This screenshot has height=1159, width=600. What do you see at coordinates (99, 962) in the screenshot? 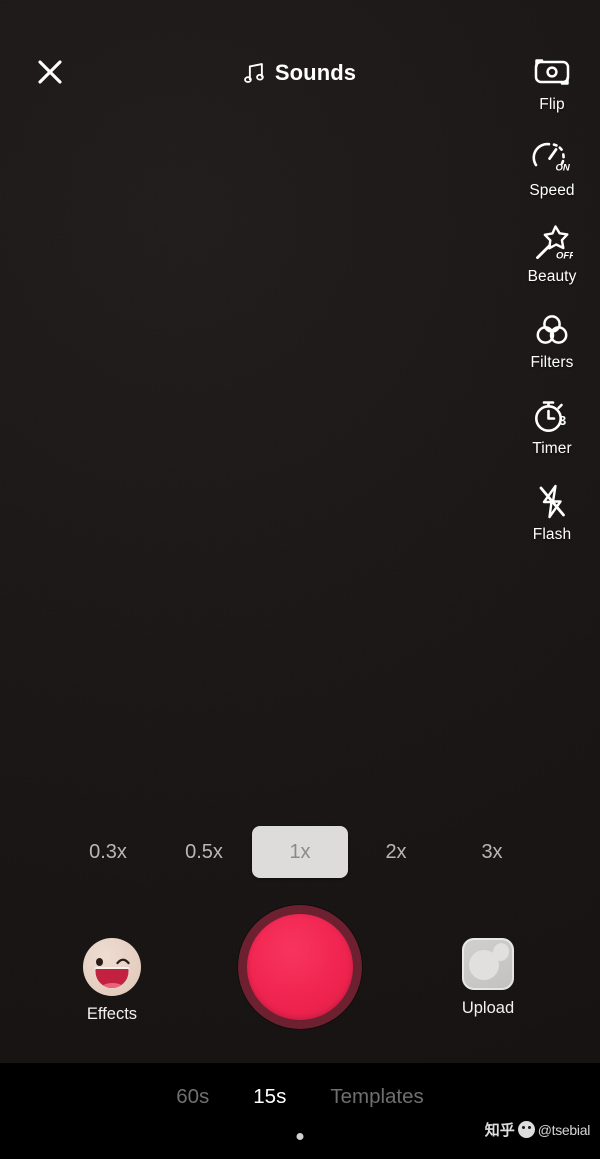
I see `emoji-eye-open` at bounding box center [99, 962].